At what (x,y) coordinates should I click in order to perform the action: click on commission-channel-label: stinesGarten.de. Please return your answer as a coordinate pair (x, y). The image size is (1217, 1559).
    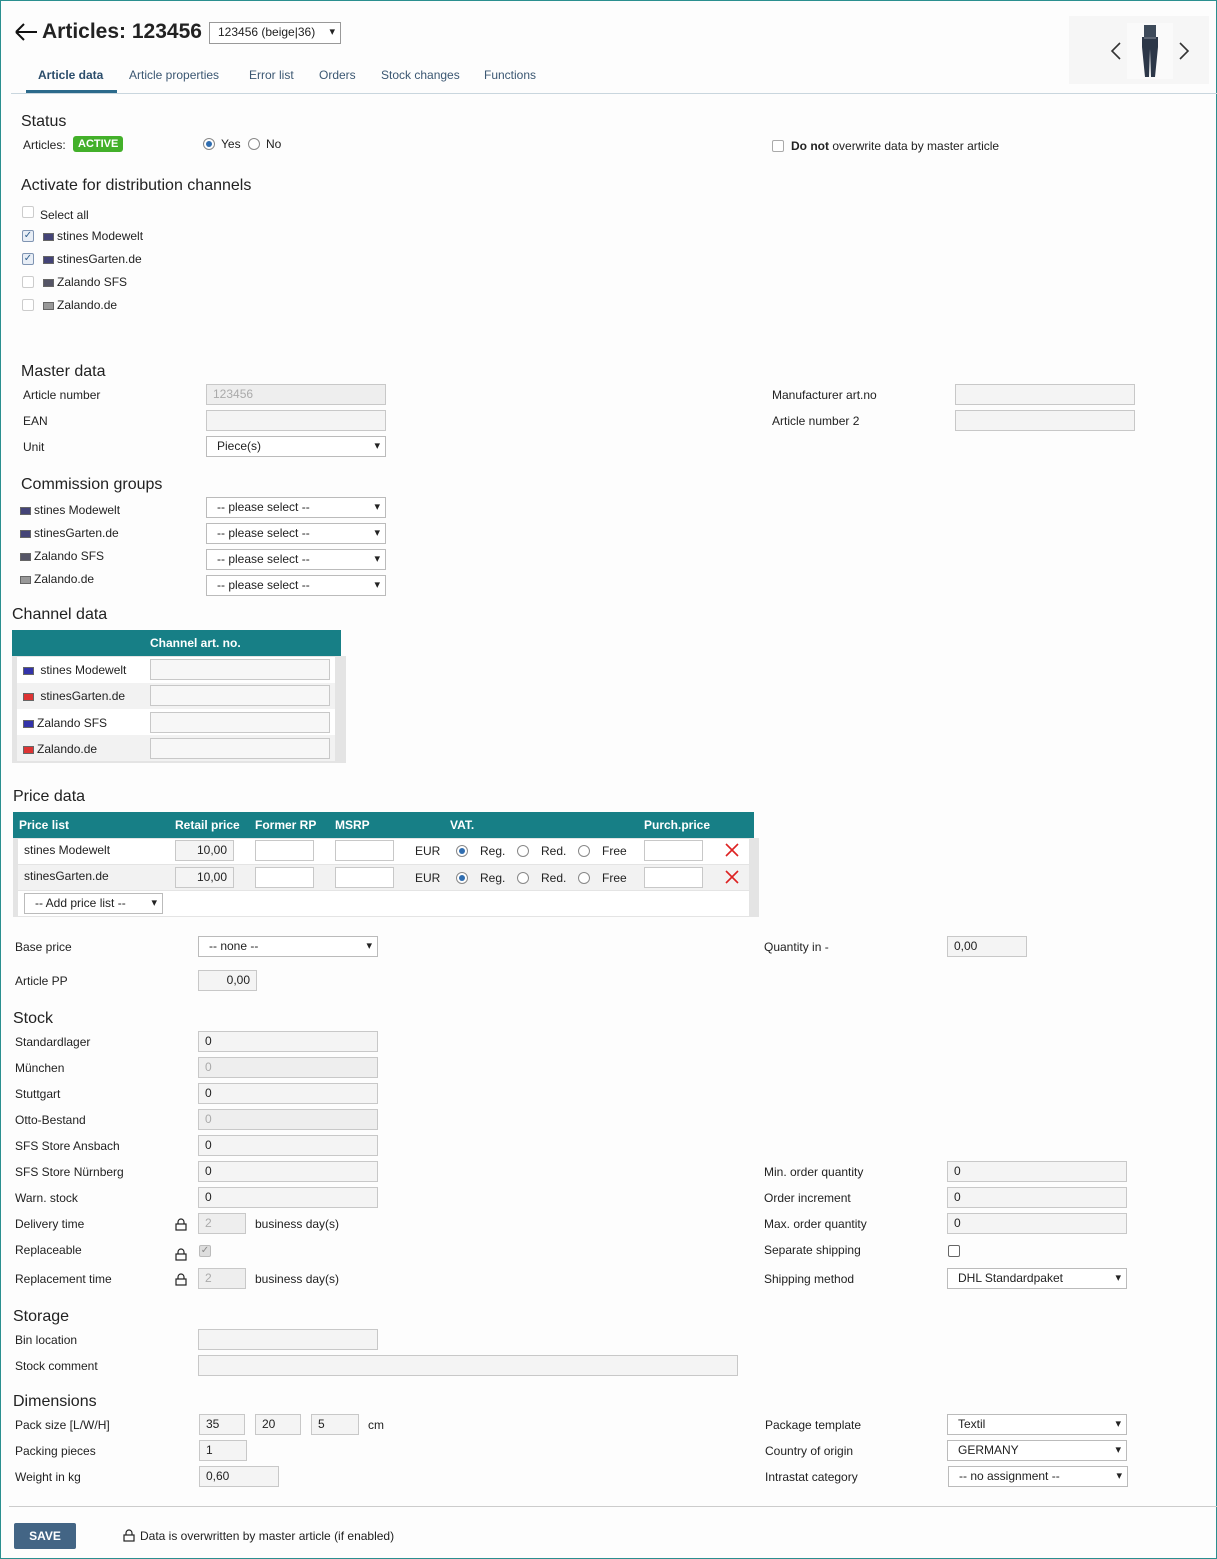
    Looking at the image, I should click on (69, 533).